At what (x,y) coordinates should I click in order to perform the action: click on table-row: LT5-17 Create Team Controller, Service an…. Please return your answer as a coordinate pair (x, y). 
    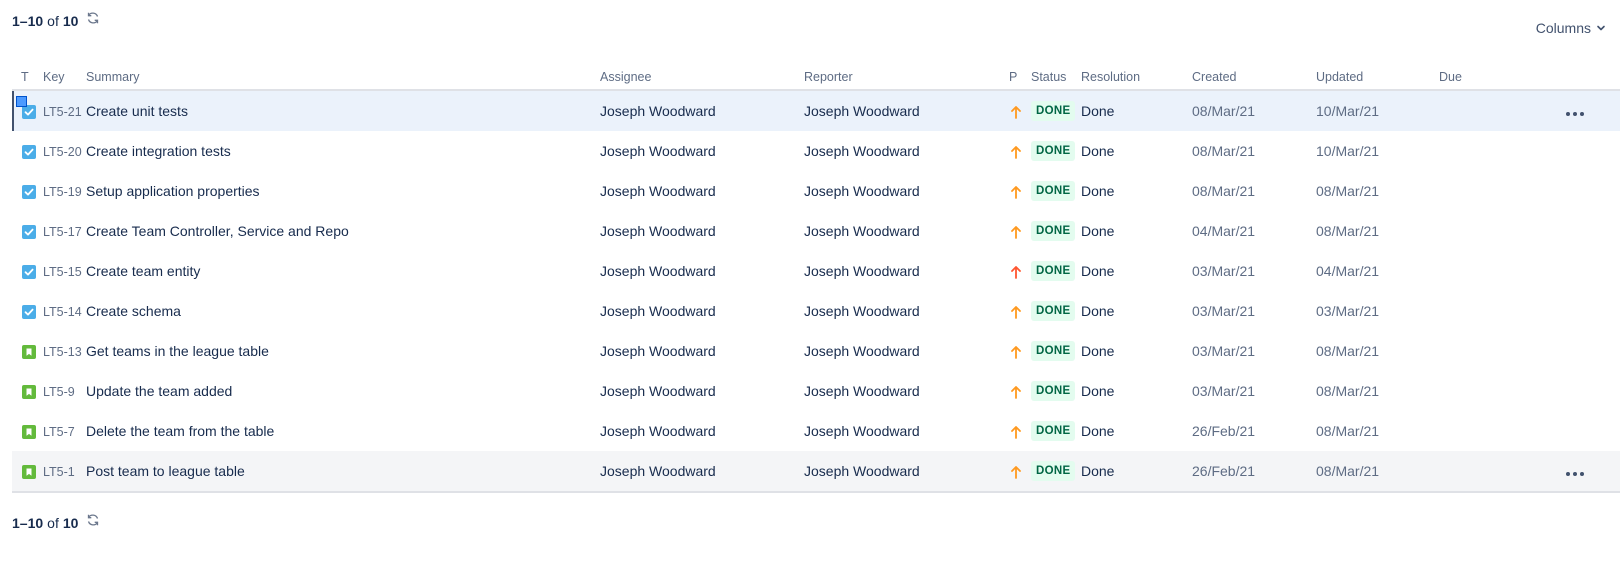
    Looking at the image, I should click on (816, 231).